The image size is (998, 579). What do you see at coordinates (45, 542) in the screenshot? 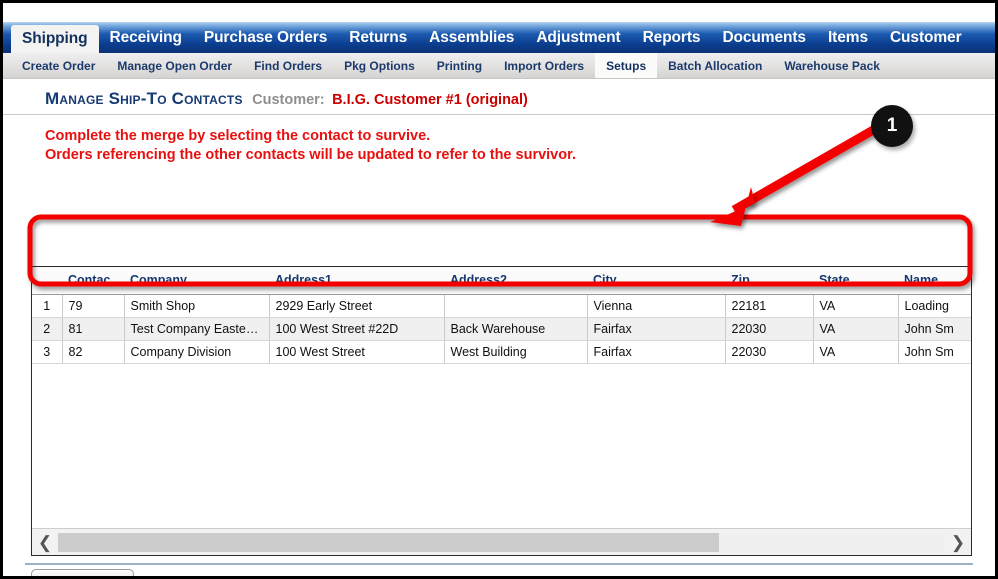
I see `scroll-left-icon: ❮` at bounding box center [45, 542].